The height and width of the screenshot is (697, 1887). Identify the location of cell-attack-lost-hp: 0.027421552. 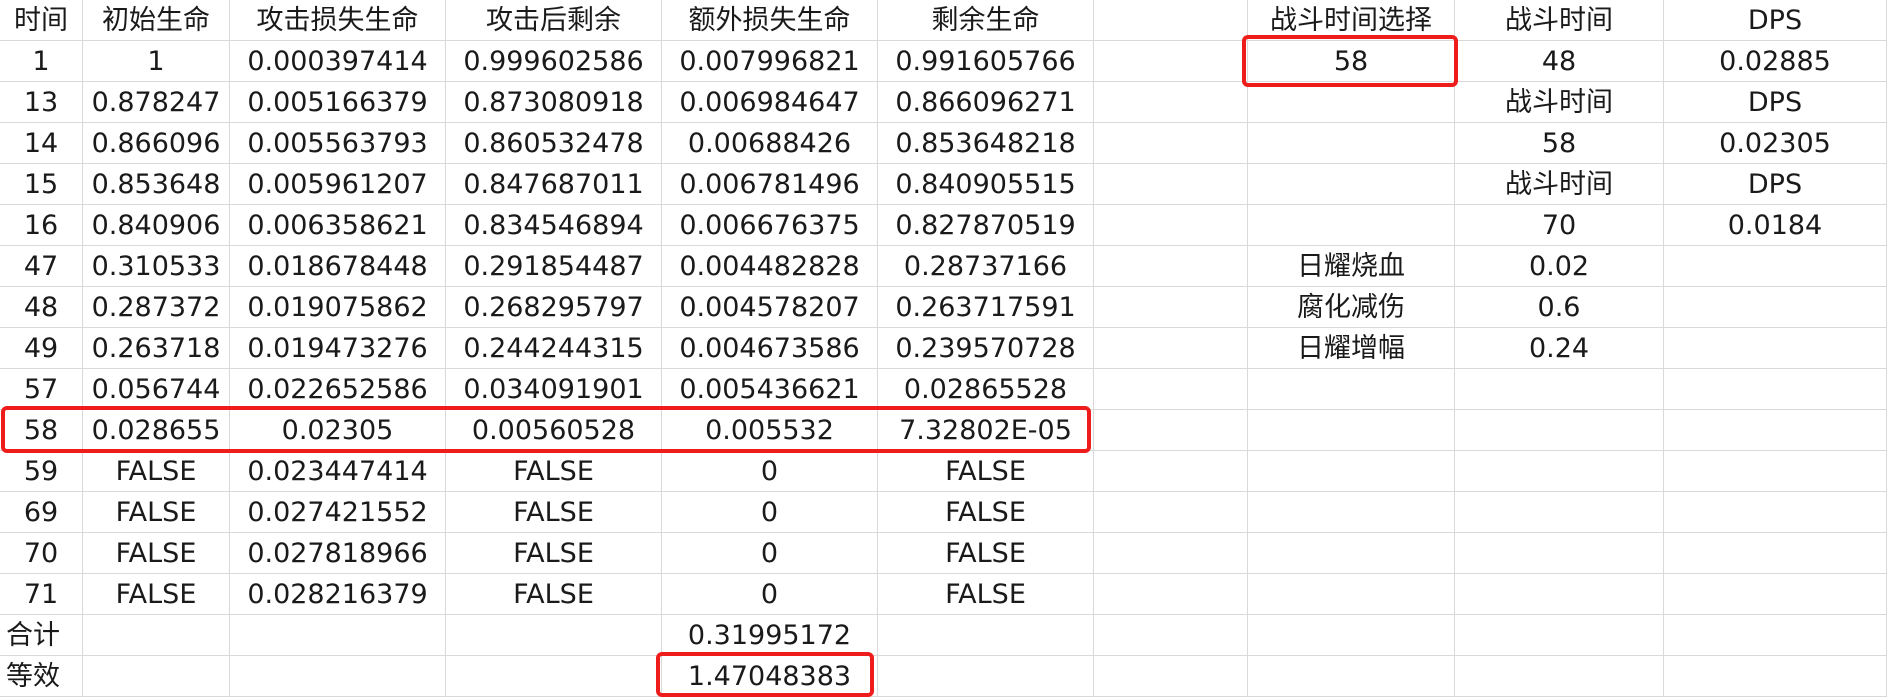
(338, 512).